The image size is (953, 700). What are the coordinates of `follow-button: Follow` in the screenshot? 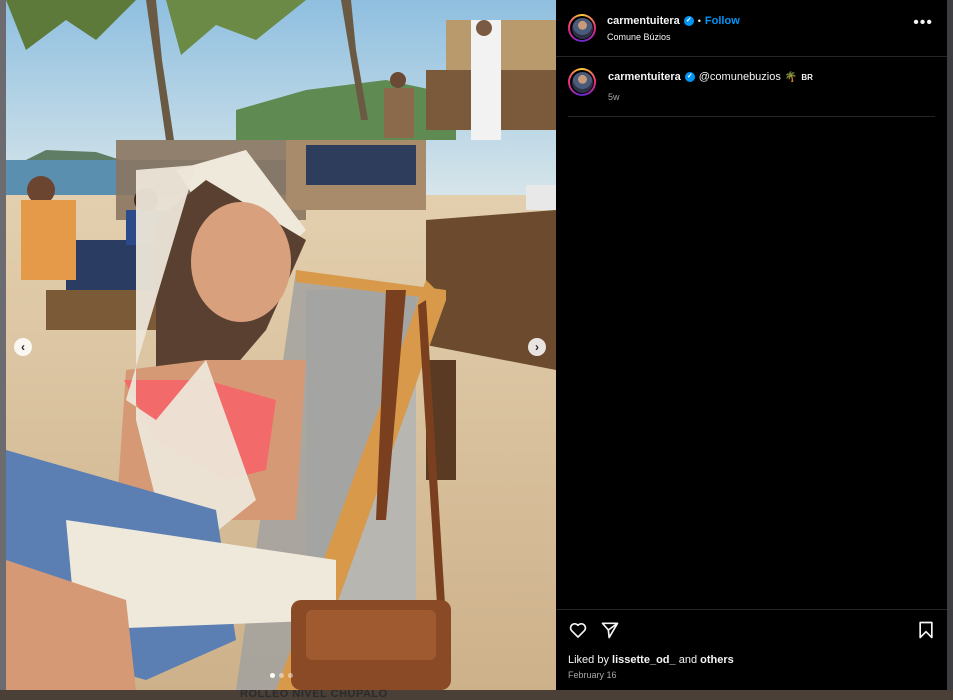 It's located at (722, 21).